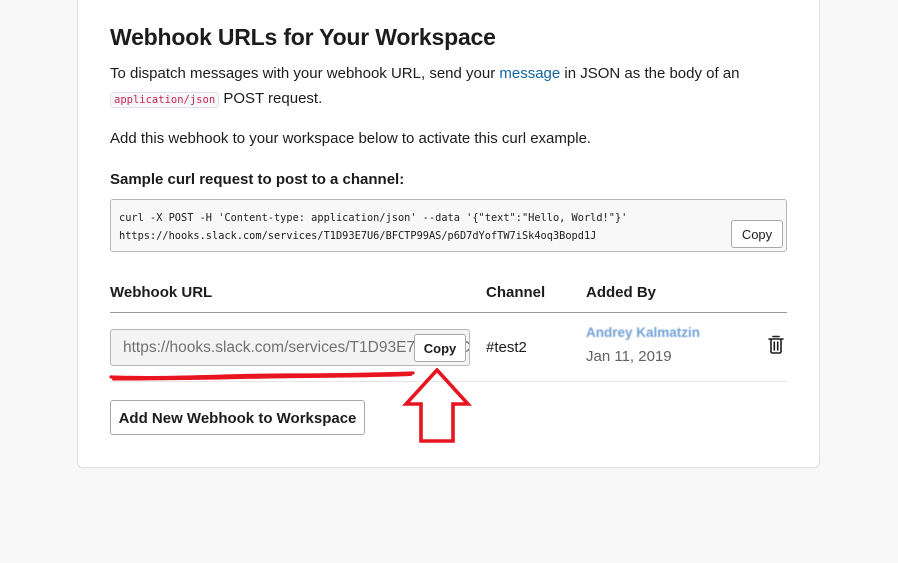 The image size is (898, 563). Describe the element at coordinates (161, 292) in the screenshot. I see `column-header-webhook-url: Webhook URL` at that location.